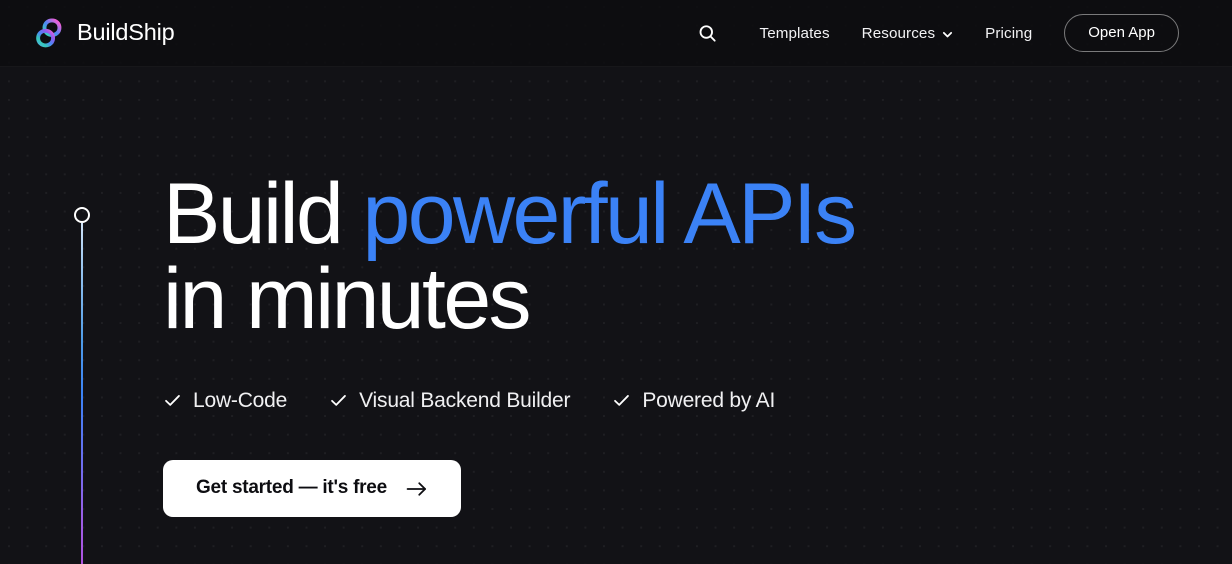 Image resolution: width=1232 pixels, height=564 pixels. I want to click on feature-item-low-code: Low-Code, so click(225, 400).